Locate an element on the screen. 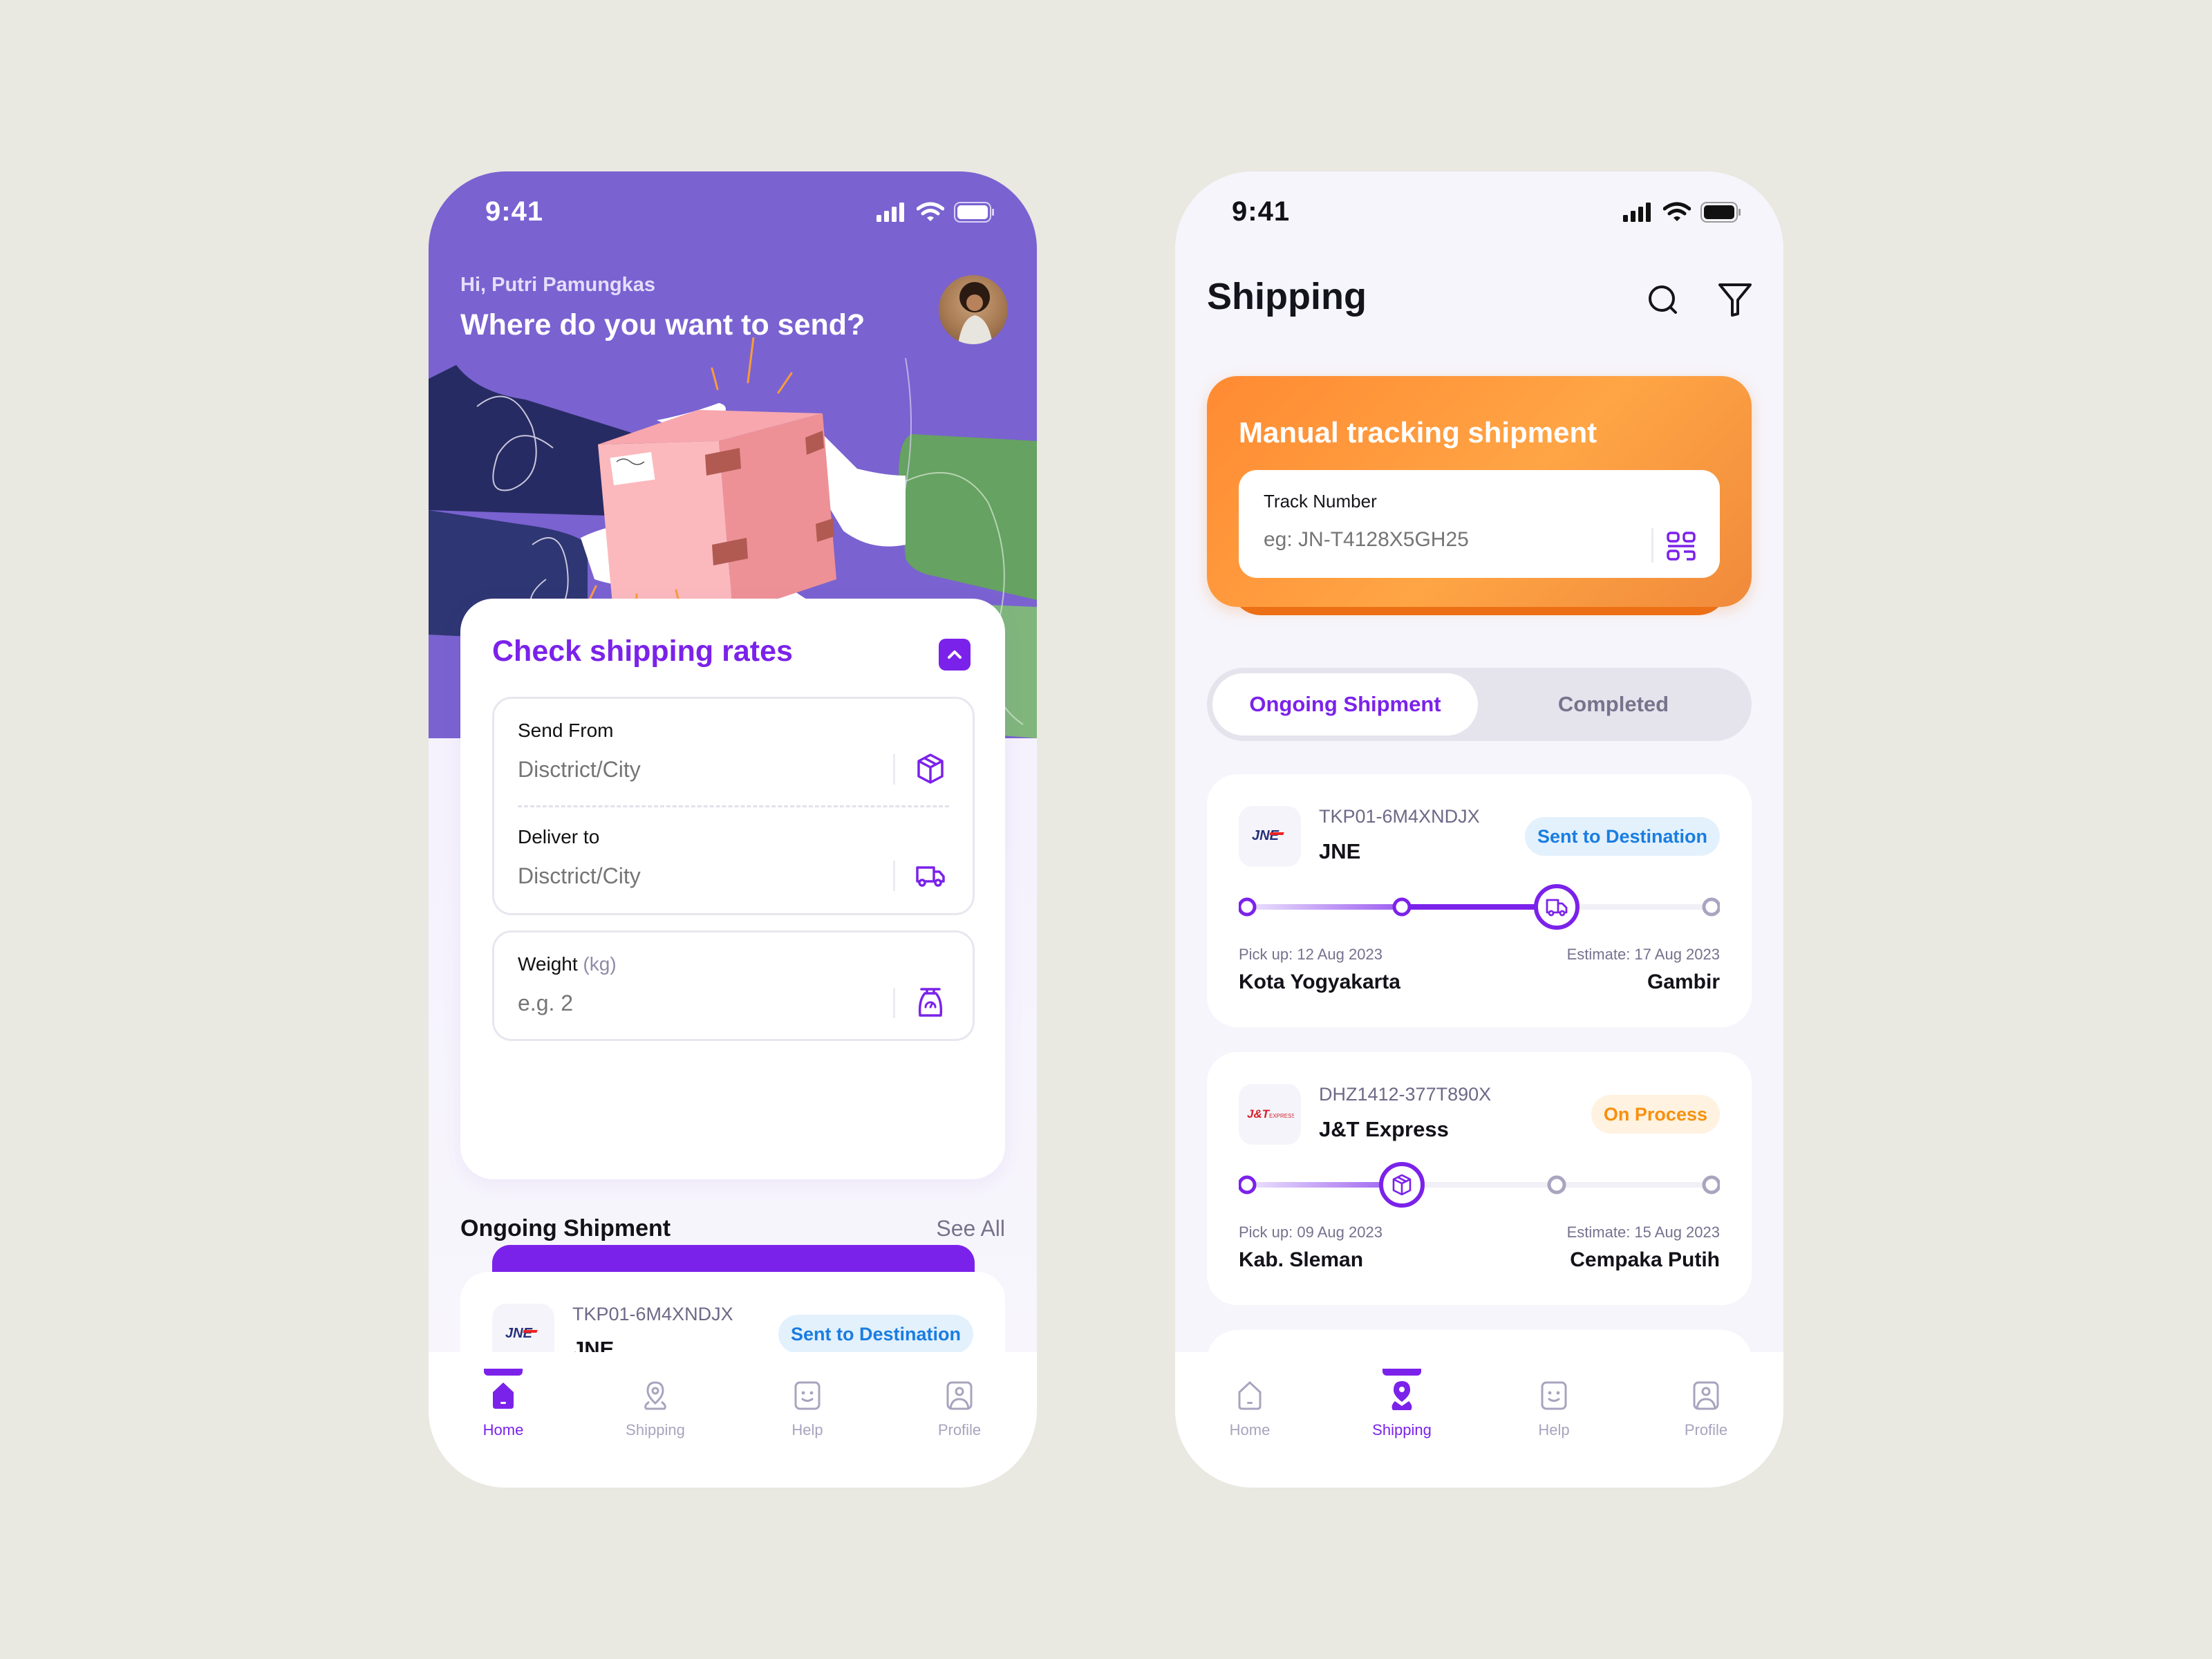 The image size is (2212, 1659). active-tab-indicator is located at coordinates (503, 1372).